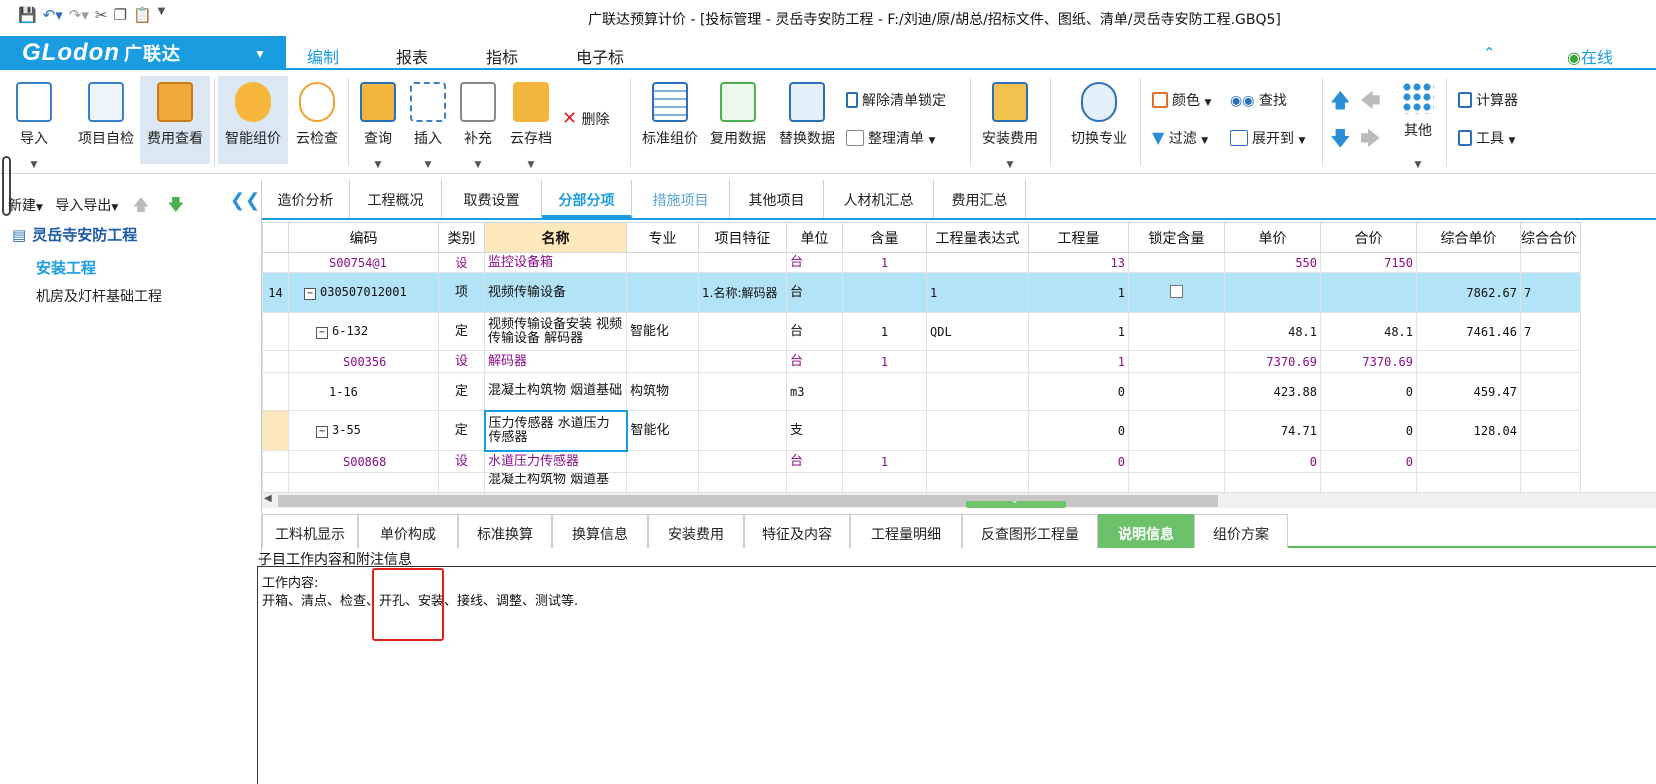 The height and width of the screenshot is (784, 1656). Describe the element at coordinates (879, 199) in the screenshot. I see `tab-labor-material-summary: 人材机汇总` at that location.